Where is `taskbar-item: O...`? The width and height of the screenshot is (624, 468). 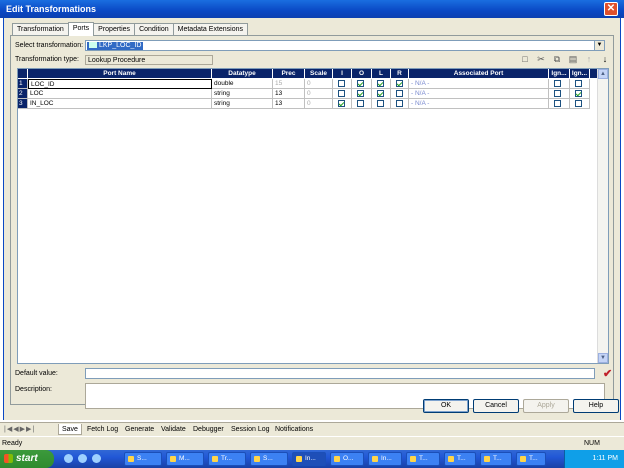 taskbar-item: O... is located at coordinates (347, 459).